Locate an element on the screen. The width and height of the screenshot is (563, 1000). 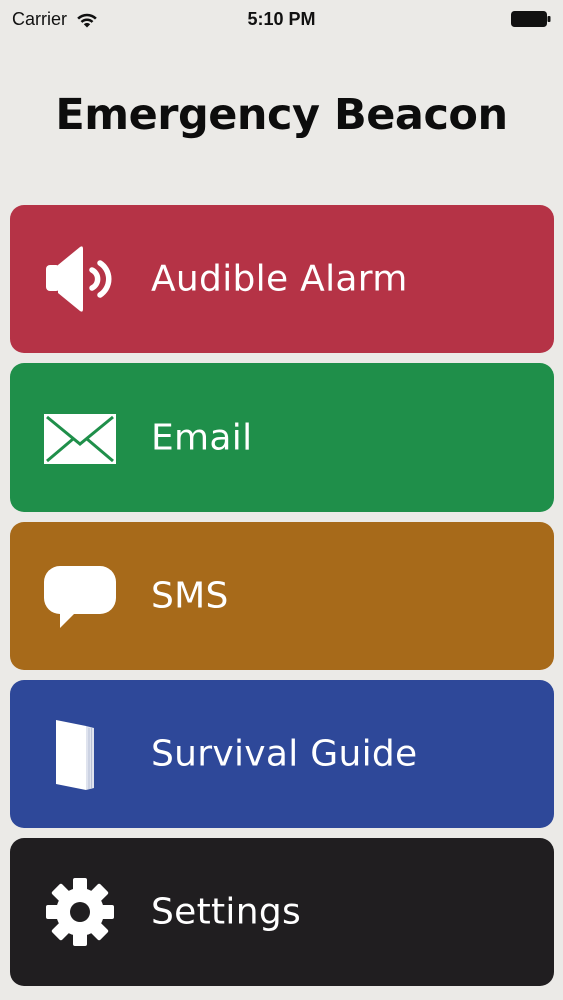
audible-alarm-button: Audible Alarm is located at coordinates (282, 279).